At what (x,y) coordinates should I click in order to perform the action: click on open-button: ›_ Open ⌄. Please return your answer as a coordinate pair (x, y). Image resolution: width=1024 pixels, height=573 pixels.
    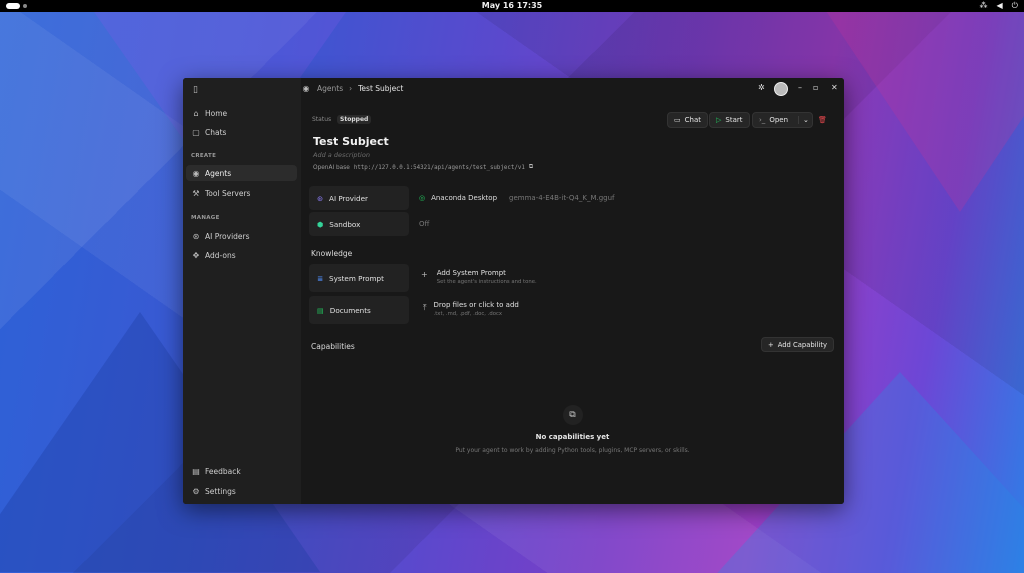
    Looking at the image, I should click on (782, 120).